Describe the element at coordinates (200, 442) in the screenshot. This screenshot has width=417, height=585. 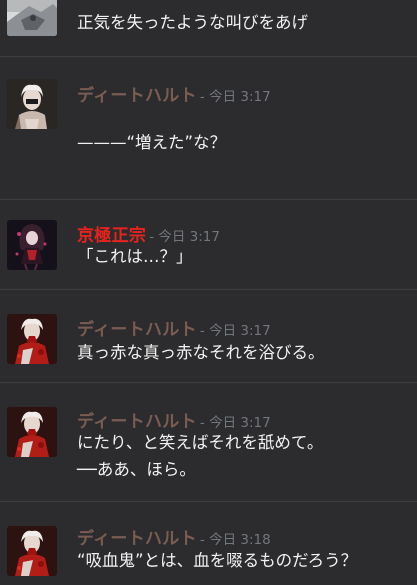
I see `message-text: にたり、と笑えばそれを舐めて。` at that location.